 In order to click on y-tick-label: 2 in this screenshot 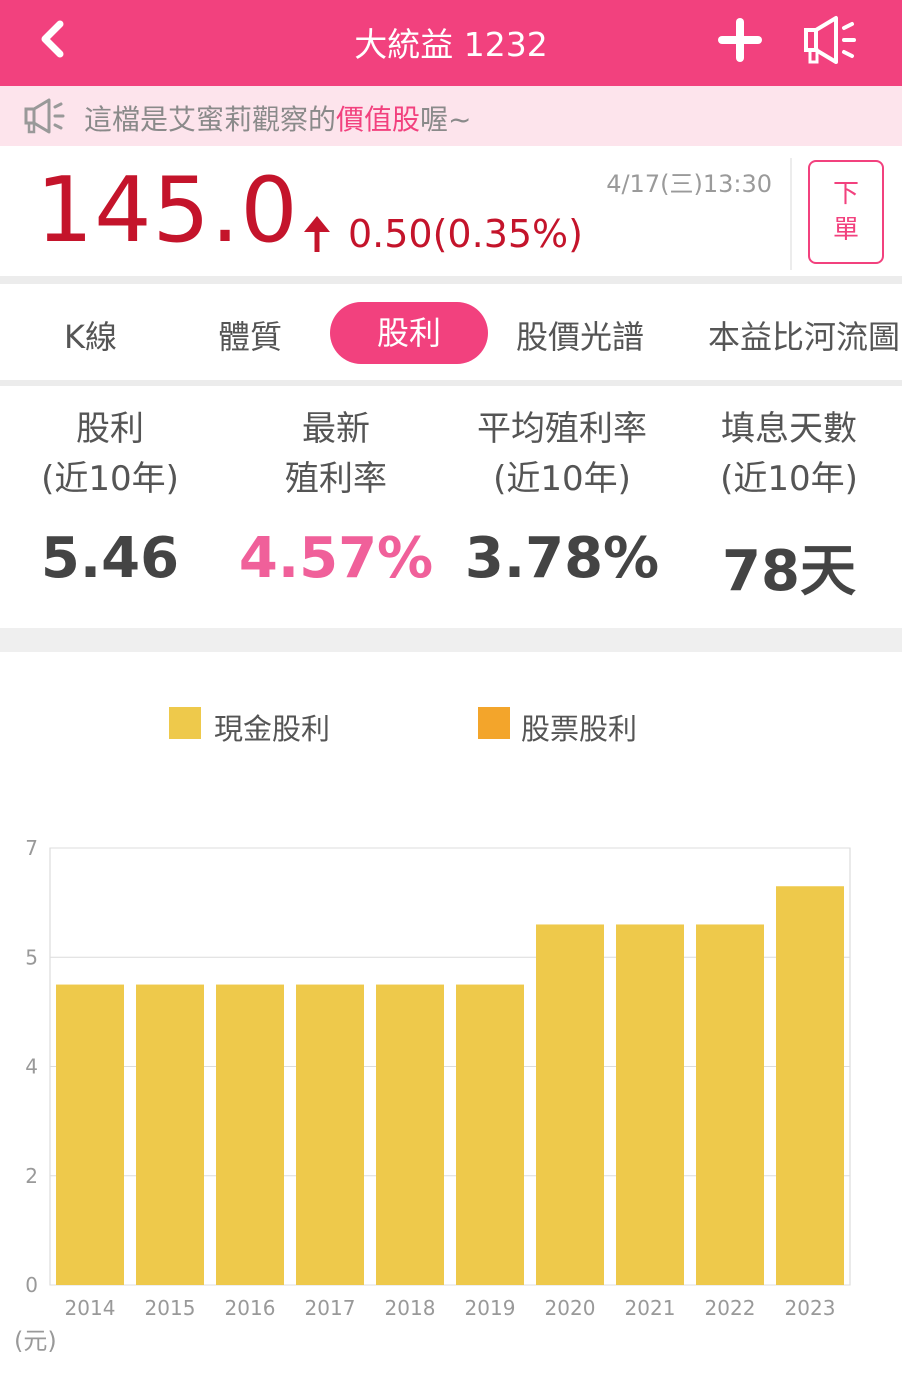, I will do `click(31, 1176)`.